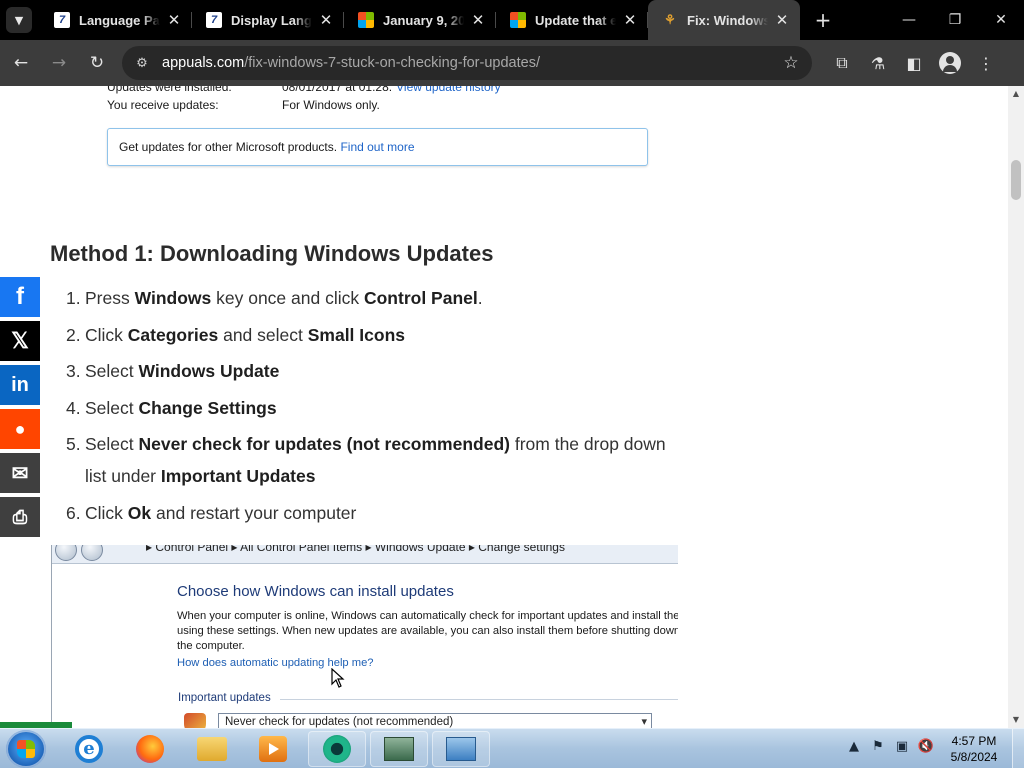 The height and width of the screenshot is (769, 1024). I want to click on reddit-share-icon: ●, so click(20, 429).